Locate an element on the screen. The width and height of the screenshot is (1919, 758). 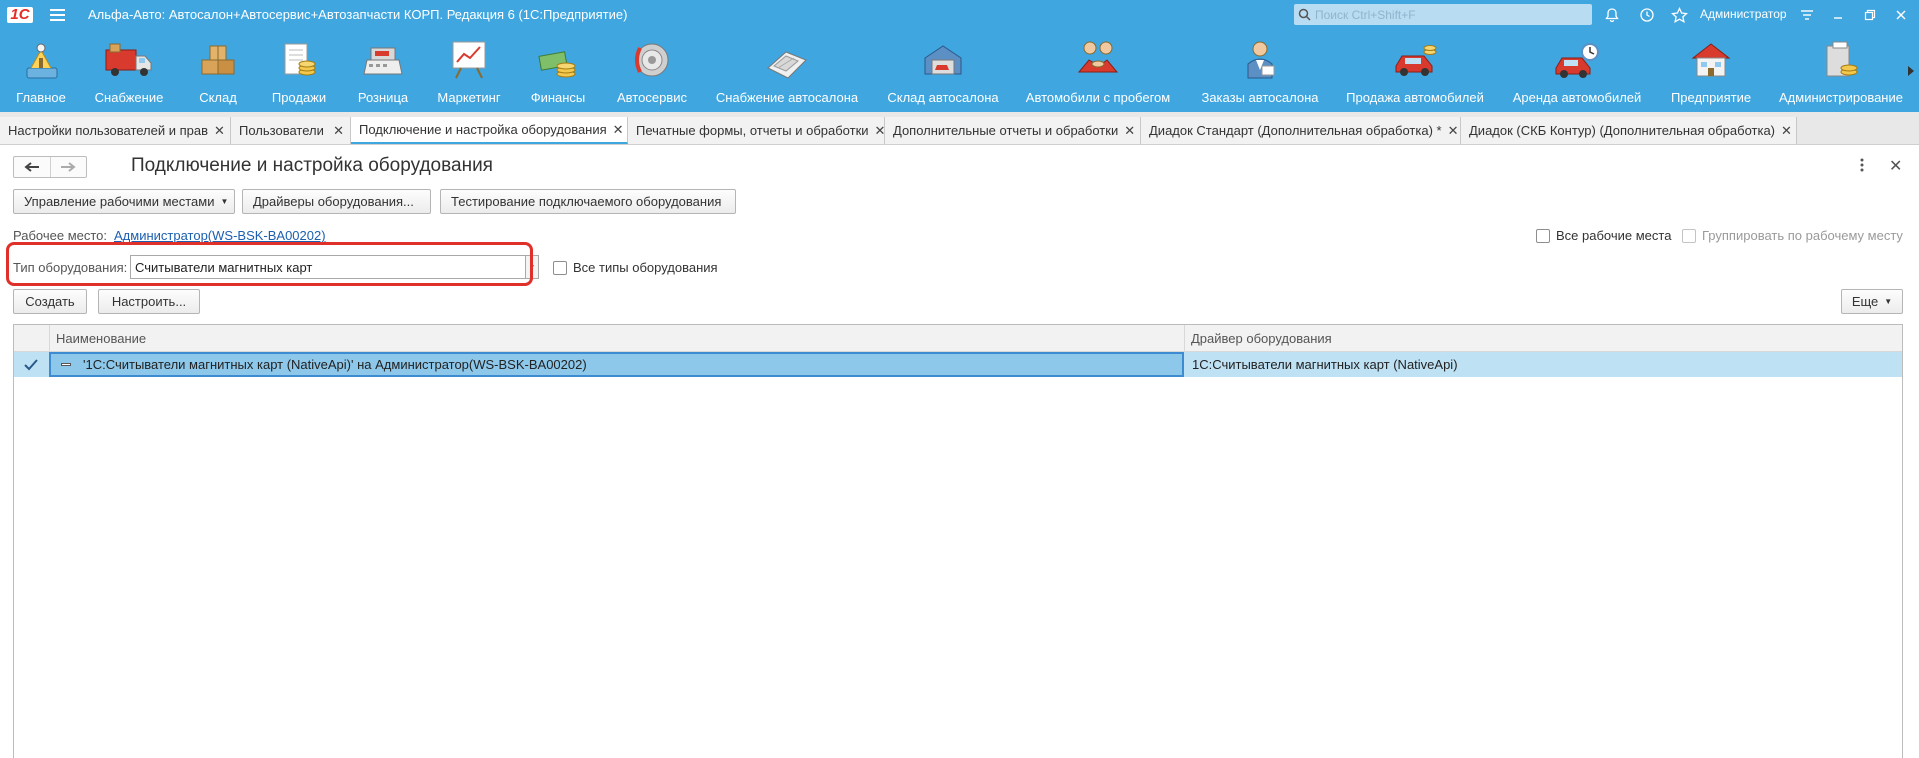
car-sale-icon is located at coordinates (1415, 56).